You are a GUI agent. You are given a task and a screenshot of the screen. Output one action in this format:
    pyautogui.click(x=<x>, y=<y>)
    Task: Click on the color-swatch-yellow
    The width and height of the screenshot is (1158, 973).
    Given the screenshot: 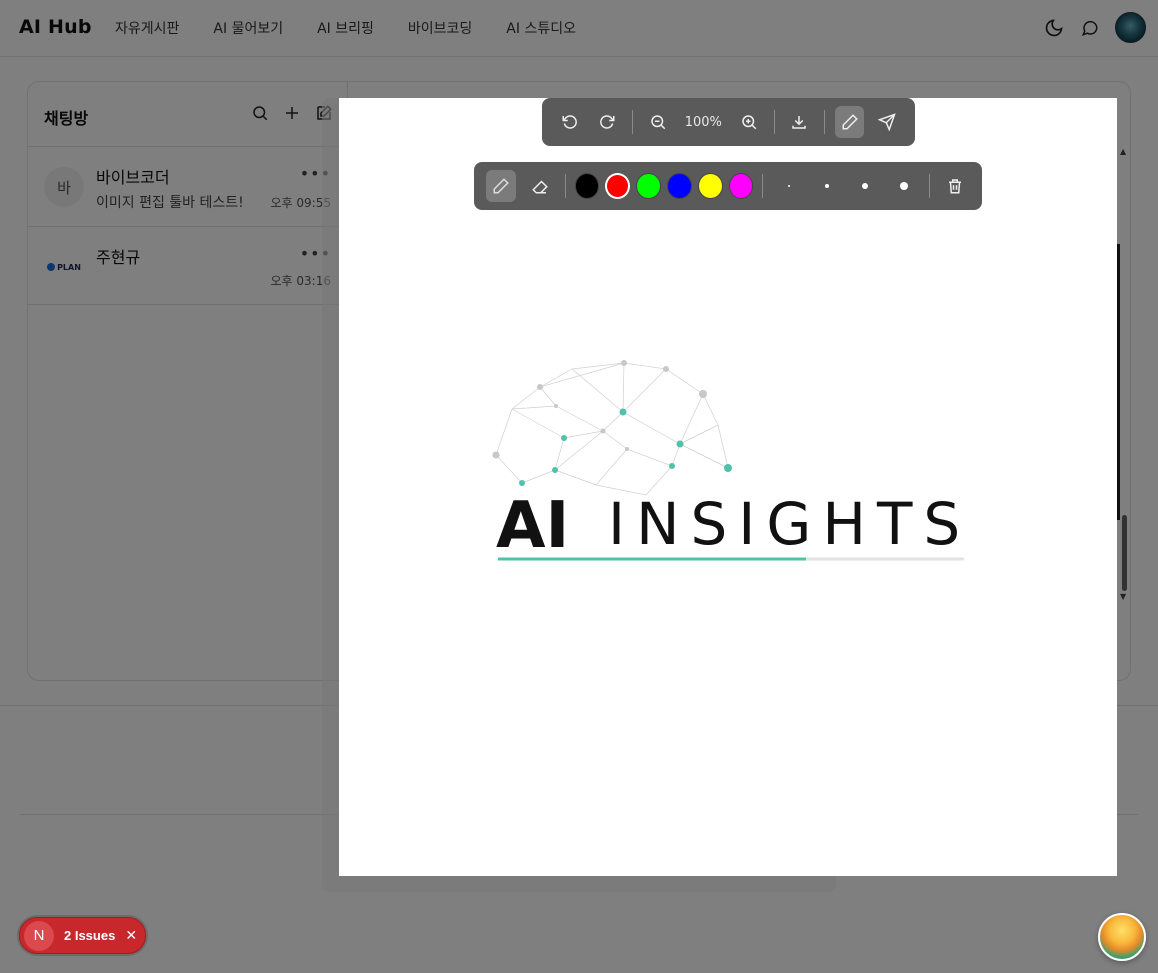 What is the action you would take?
    pyautogui.click(x=710, y=186)
    